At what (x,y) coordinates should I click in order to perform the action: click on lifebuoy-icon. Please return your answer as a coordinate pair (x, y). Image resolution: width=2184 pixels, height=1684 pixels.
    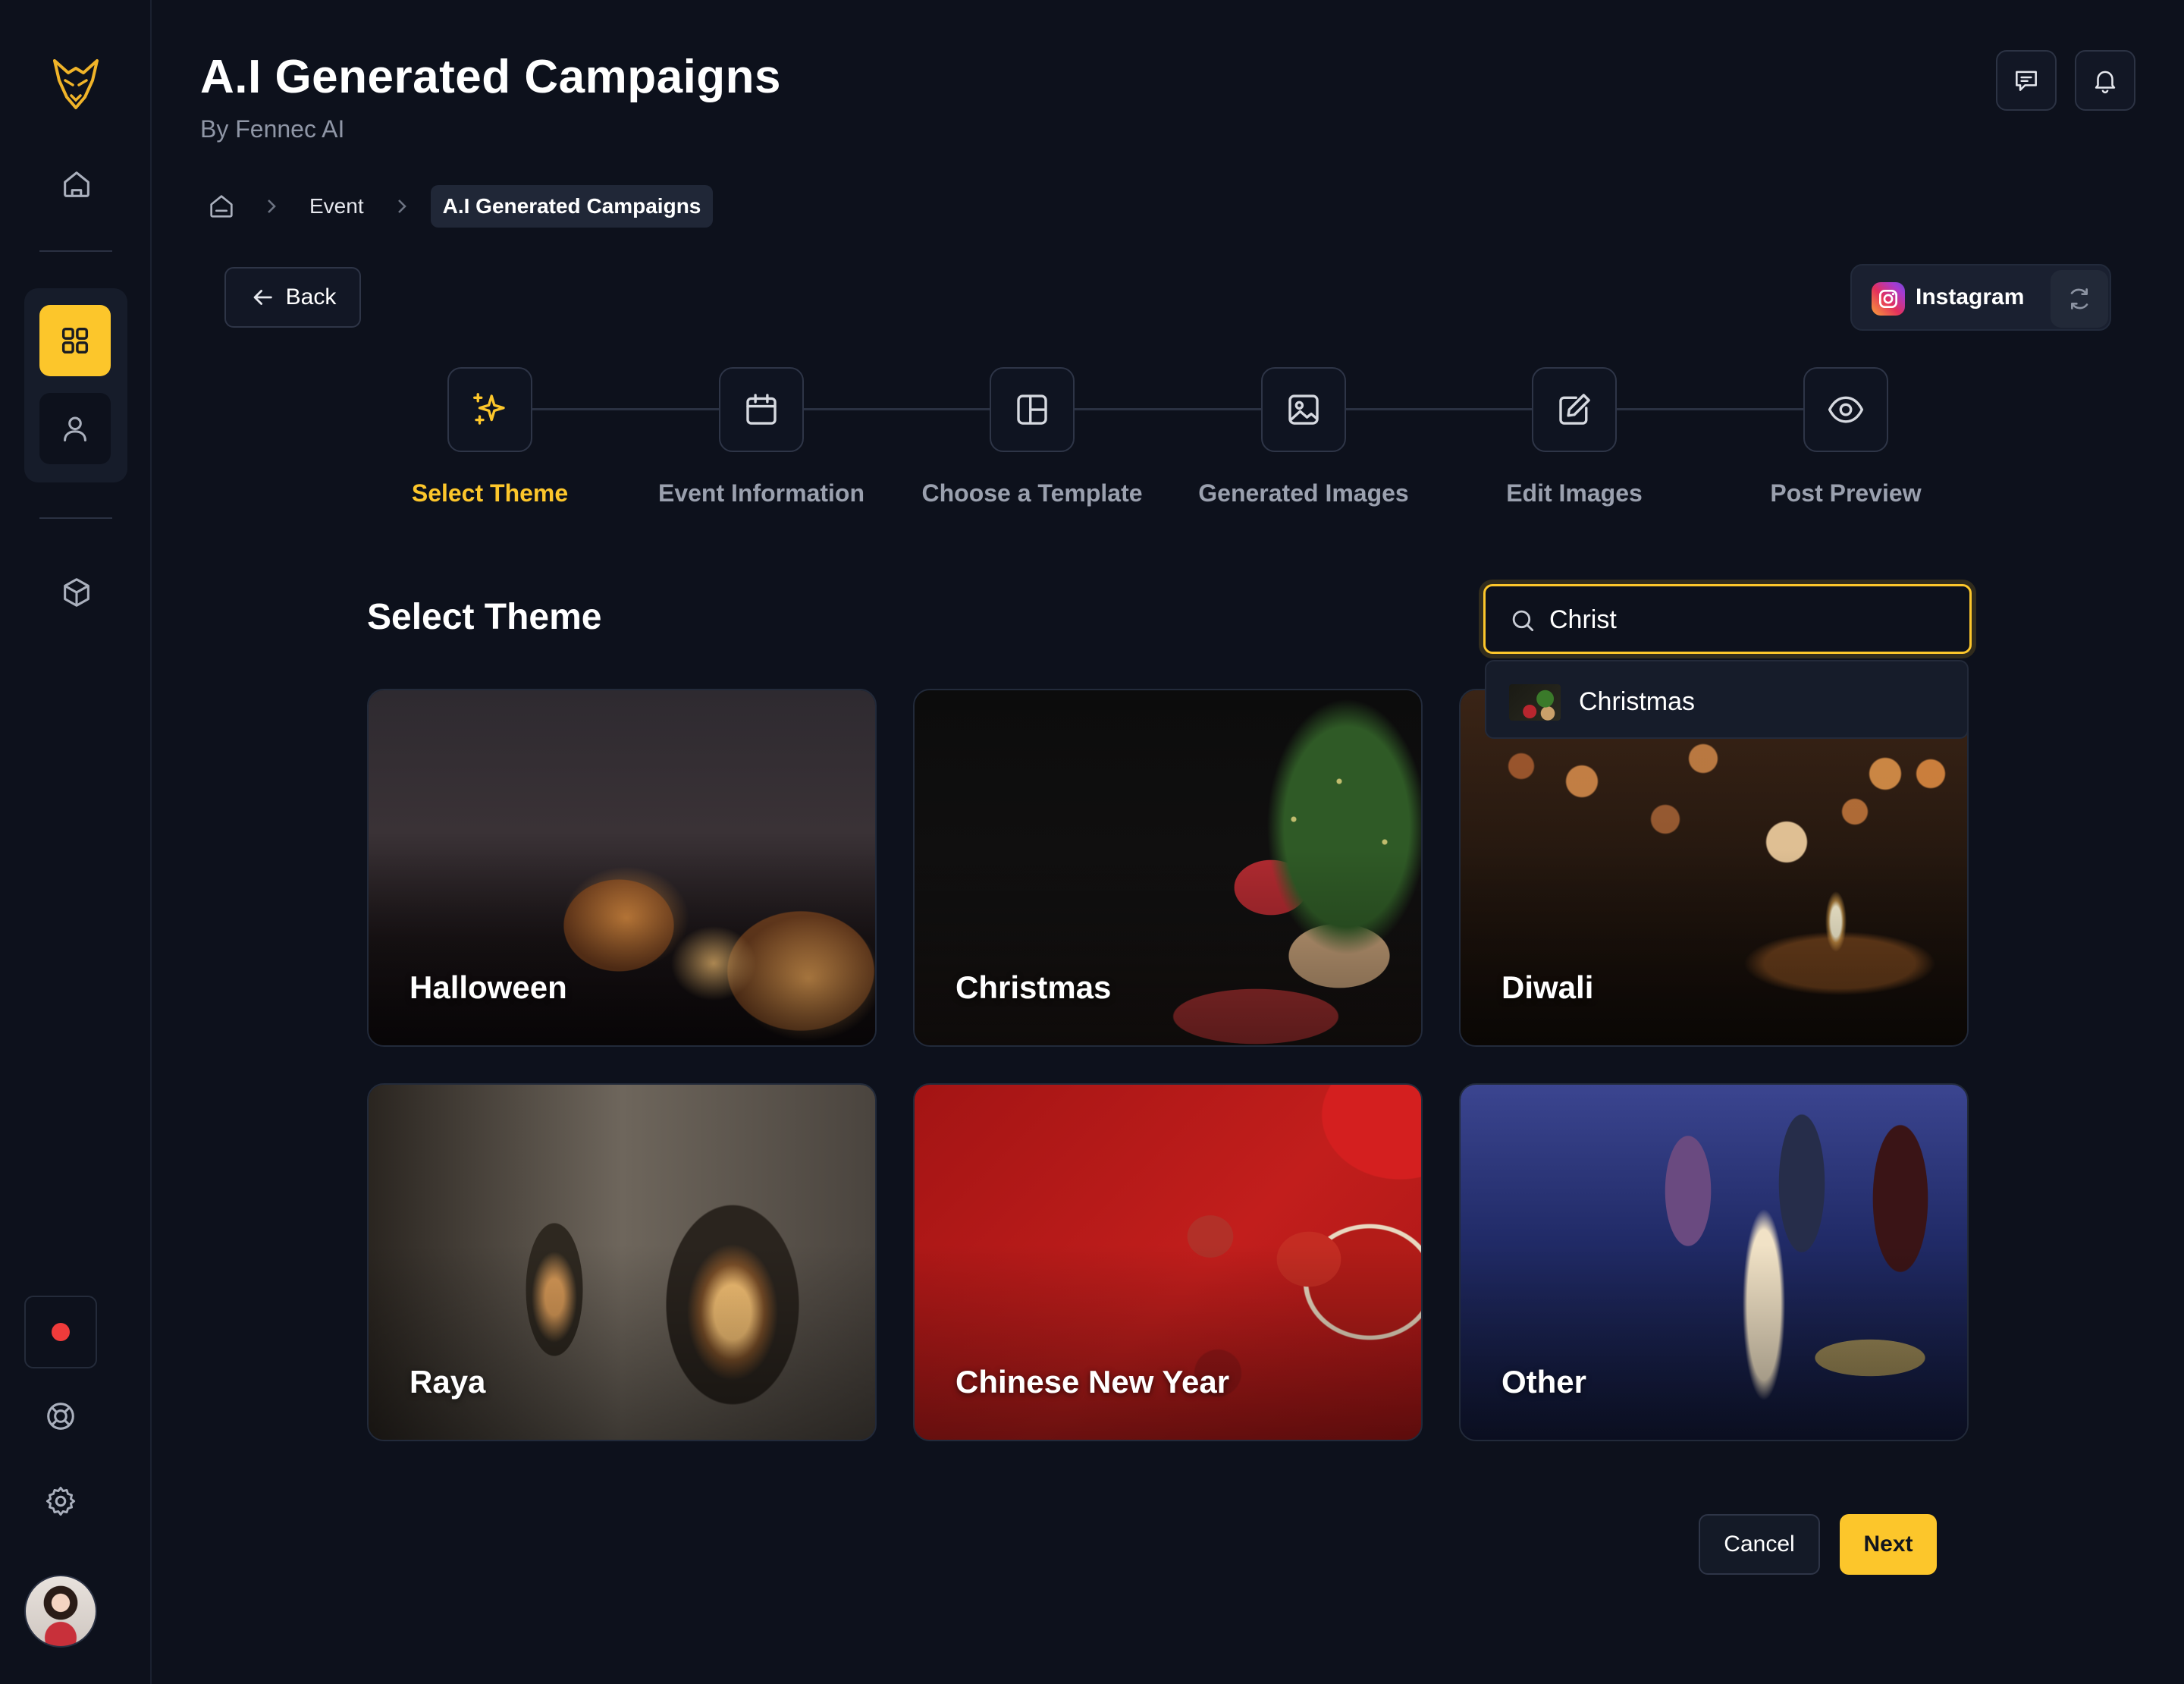
    Looking at the image, I should click on (60, 1416).